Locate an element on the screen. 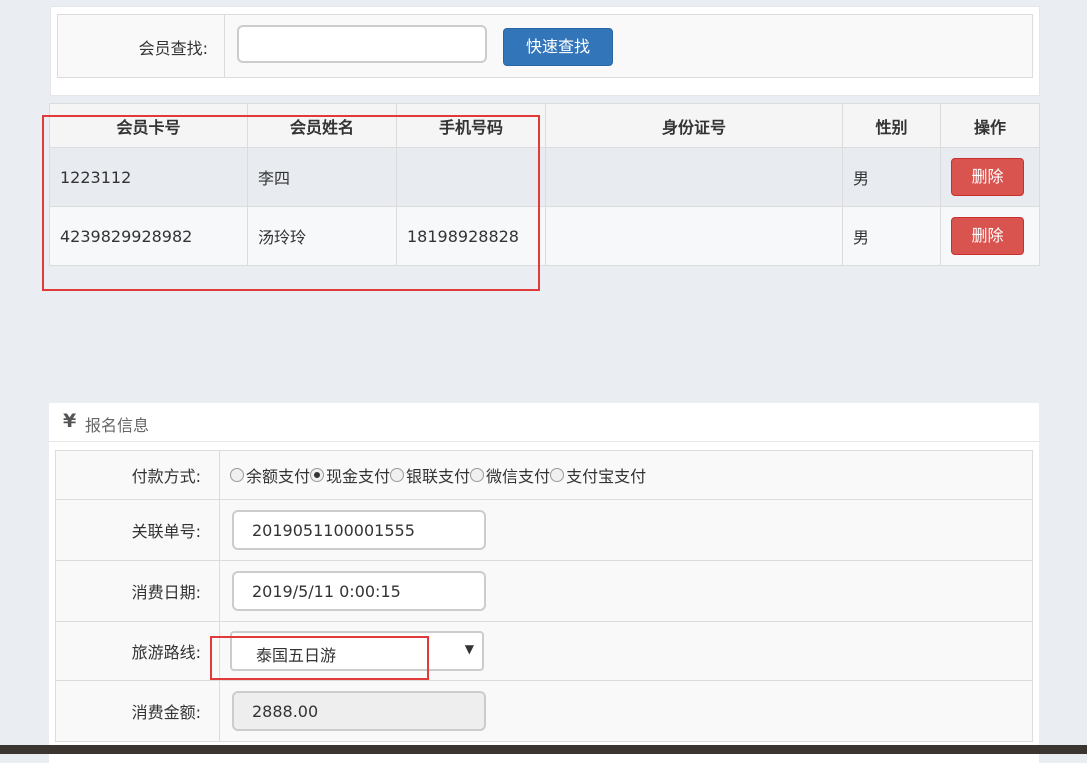 Image resolution: width=1087 pixels, height=763 pixels. route-cell: 泰国五日游 ▼ is located at coordinates (626, 651).